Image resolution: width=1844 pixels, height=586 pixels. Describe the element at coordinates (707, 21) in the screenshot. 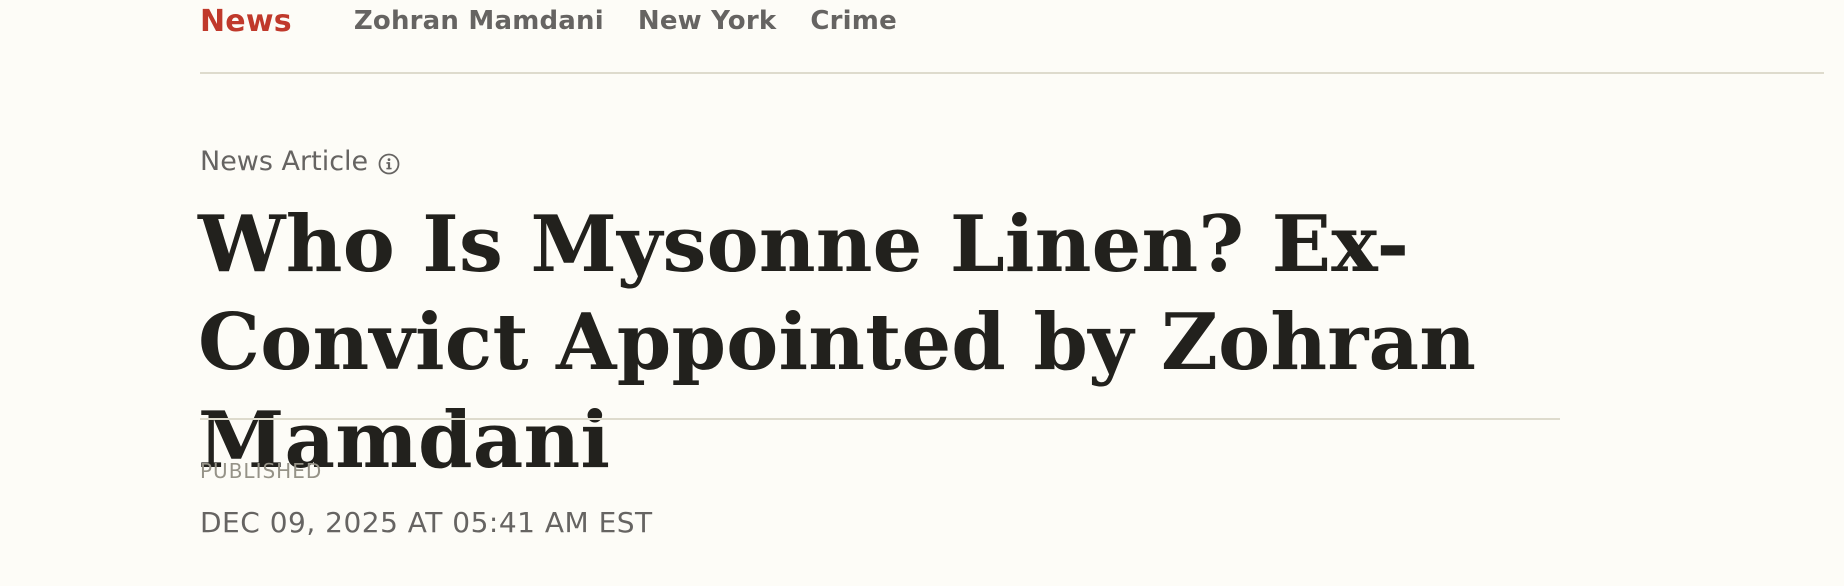

I see `nav-topic-new-york: New York` at that location.